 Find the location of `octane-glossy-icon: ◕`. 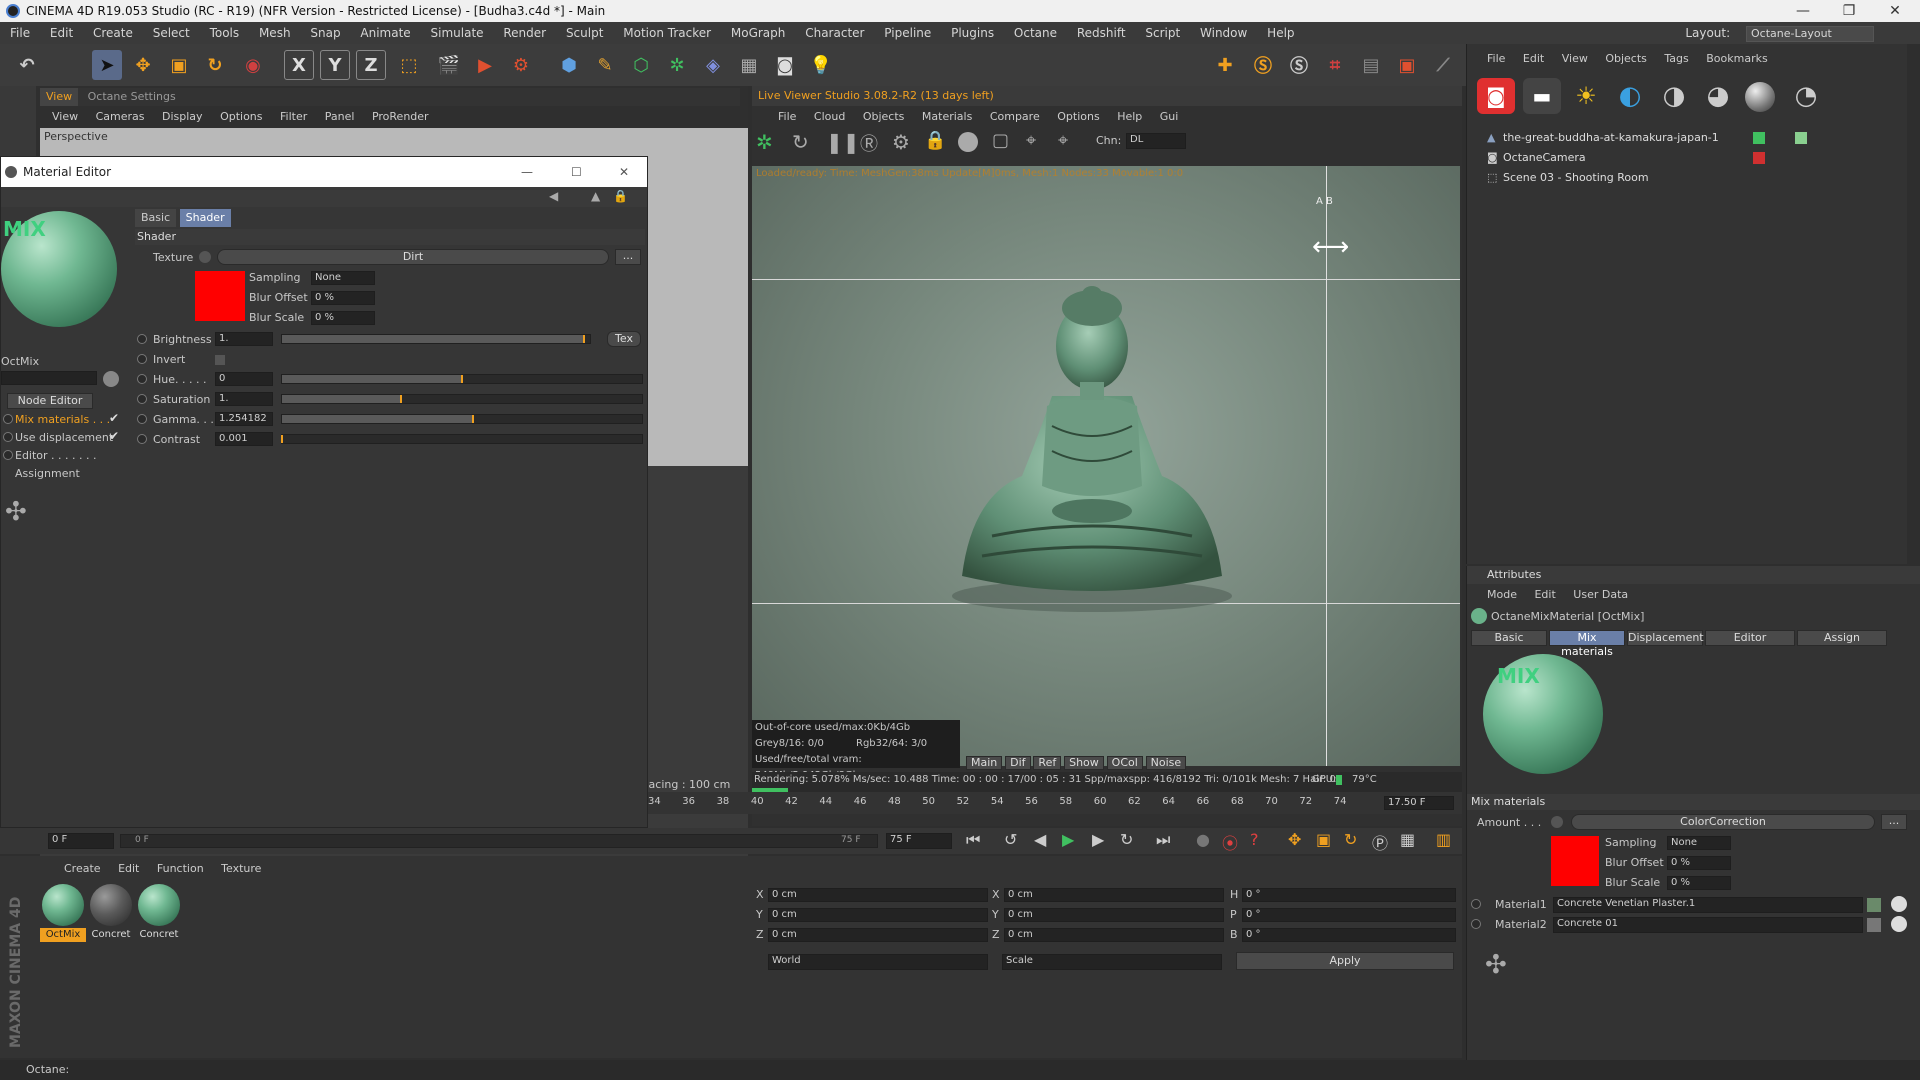

octane-glossy-icon: ◕ is located at coordinates (1718, 96).